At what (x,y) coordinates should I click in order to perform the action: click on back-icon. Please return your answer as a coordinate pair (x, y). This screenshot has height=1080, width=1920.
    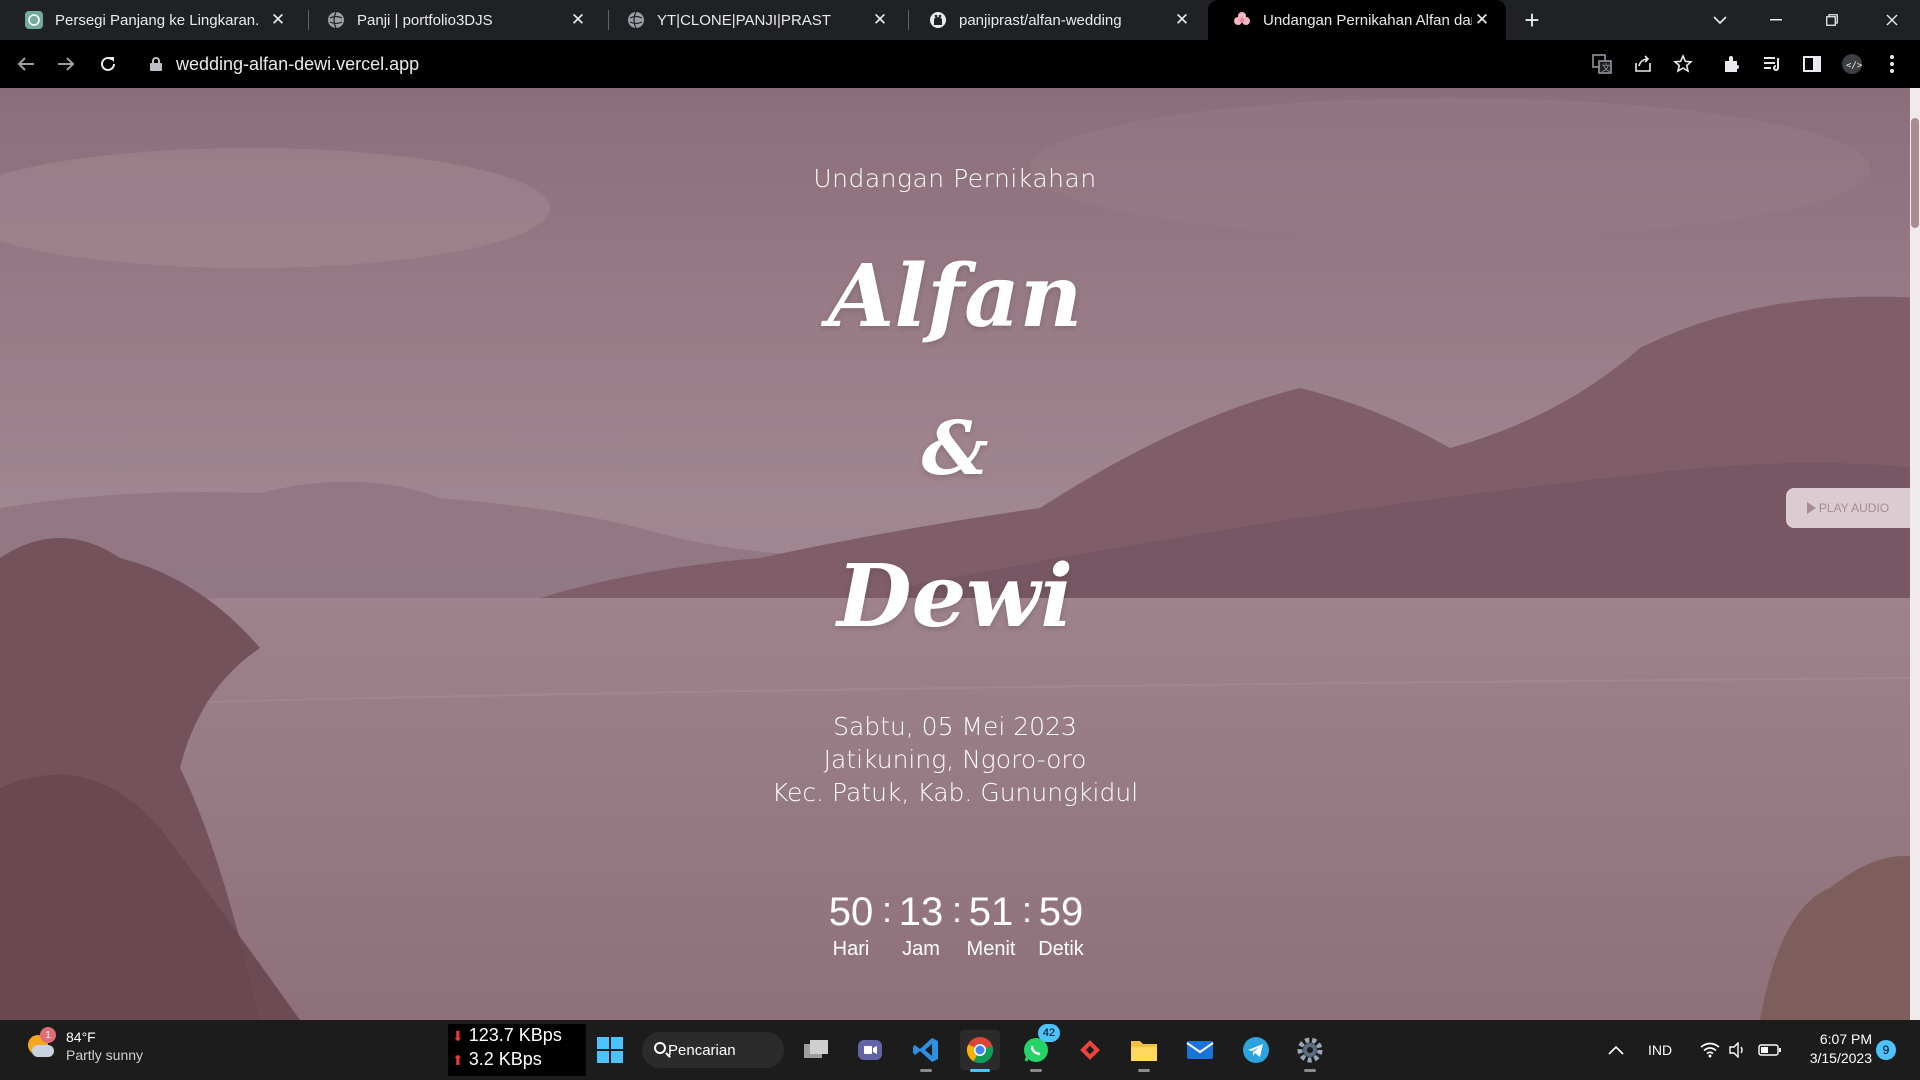
    Looking at the image, I should click on (26, 64).